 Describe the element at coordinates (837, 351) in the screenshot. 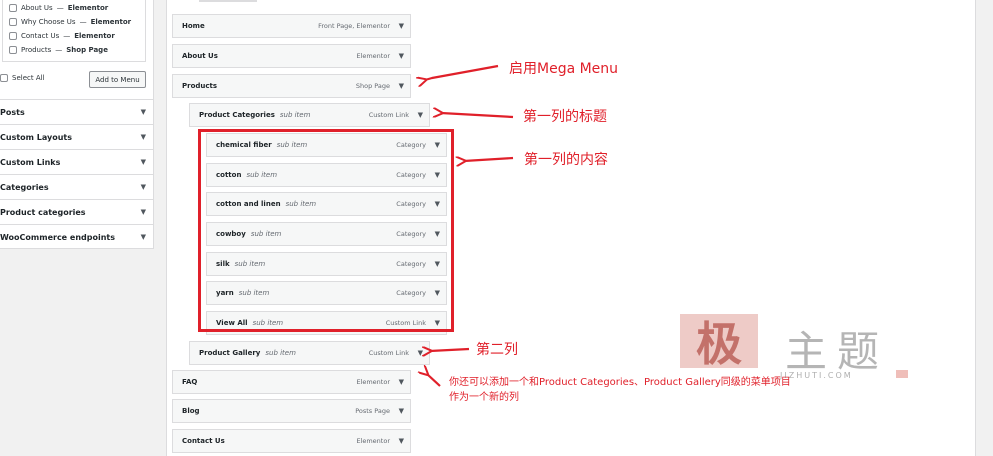

I see `watermark-text: 主题` at that location.